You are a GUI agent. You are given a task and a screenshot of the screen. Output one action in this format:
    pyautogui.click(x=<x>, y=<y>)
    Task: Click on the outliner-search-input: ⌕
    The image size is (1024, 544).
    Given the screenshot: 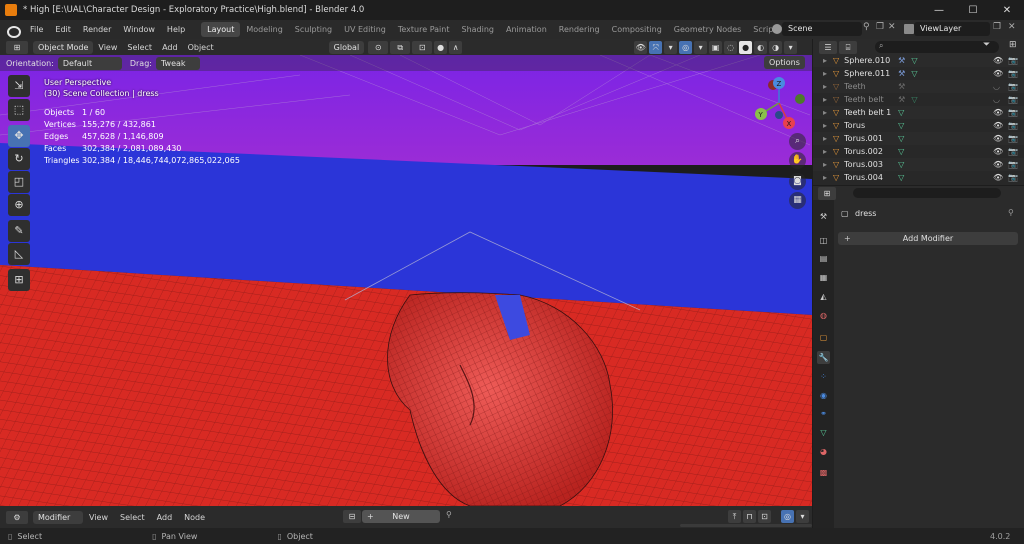 What is the action you would take?
    pyautogui.click(x=937, y=47)
    